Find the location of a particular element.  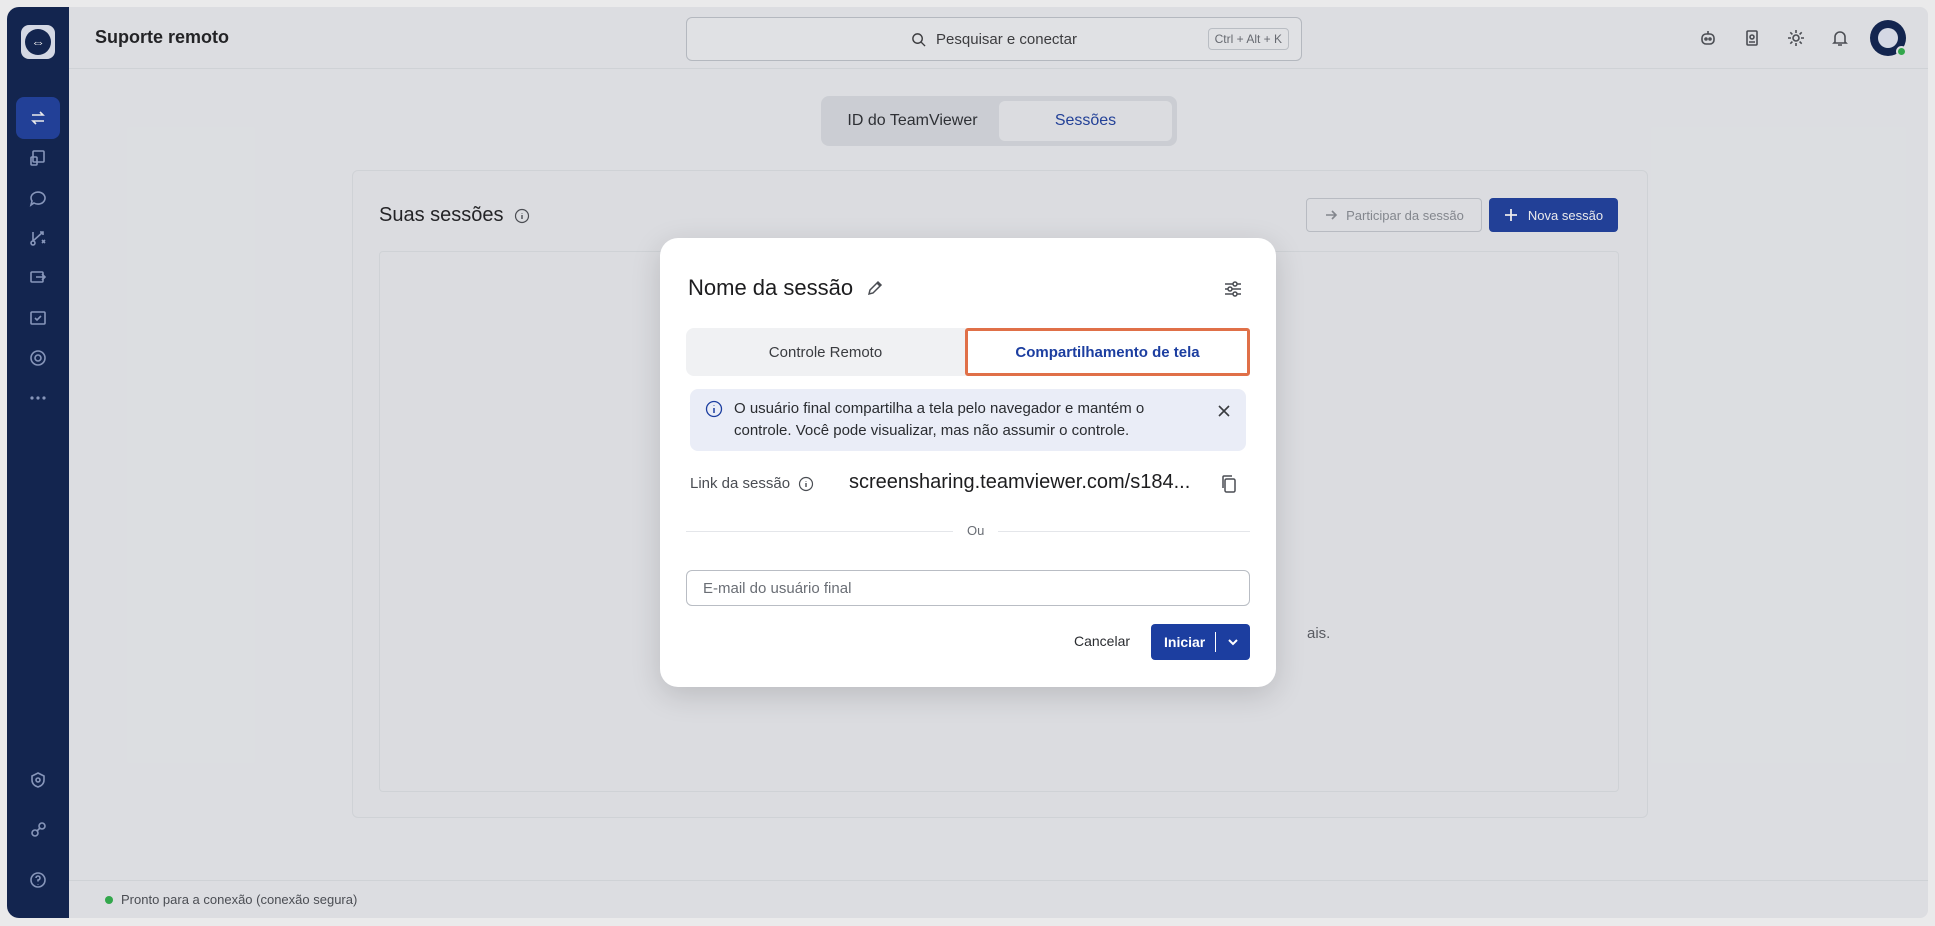

copy-icon is located at coordinates (1229, 484).